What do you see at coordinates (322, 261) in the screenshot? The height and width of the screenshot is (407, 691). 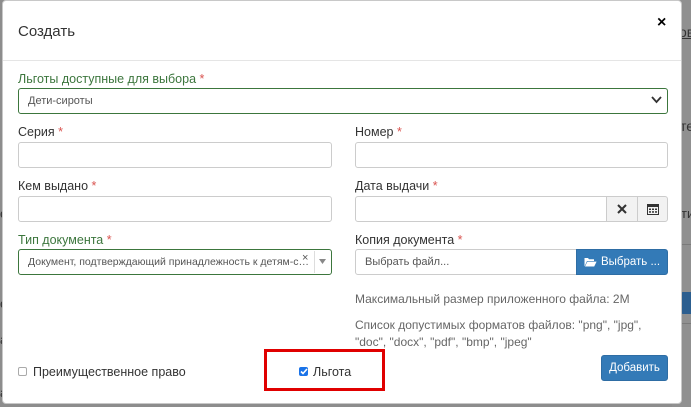 I see `caret-down-icon` at bounding box center [322, 261].